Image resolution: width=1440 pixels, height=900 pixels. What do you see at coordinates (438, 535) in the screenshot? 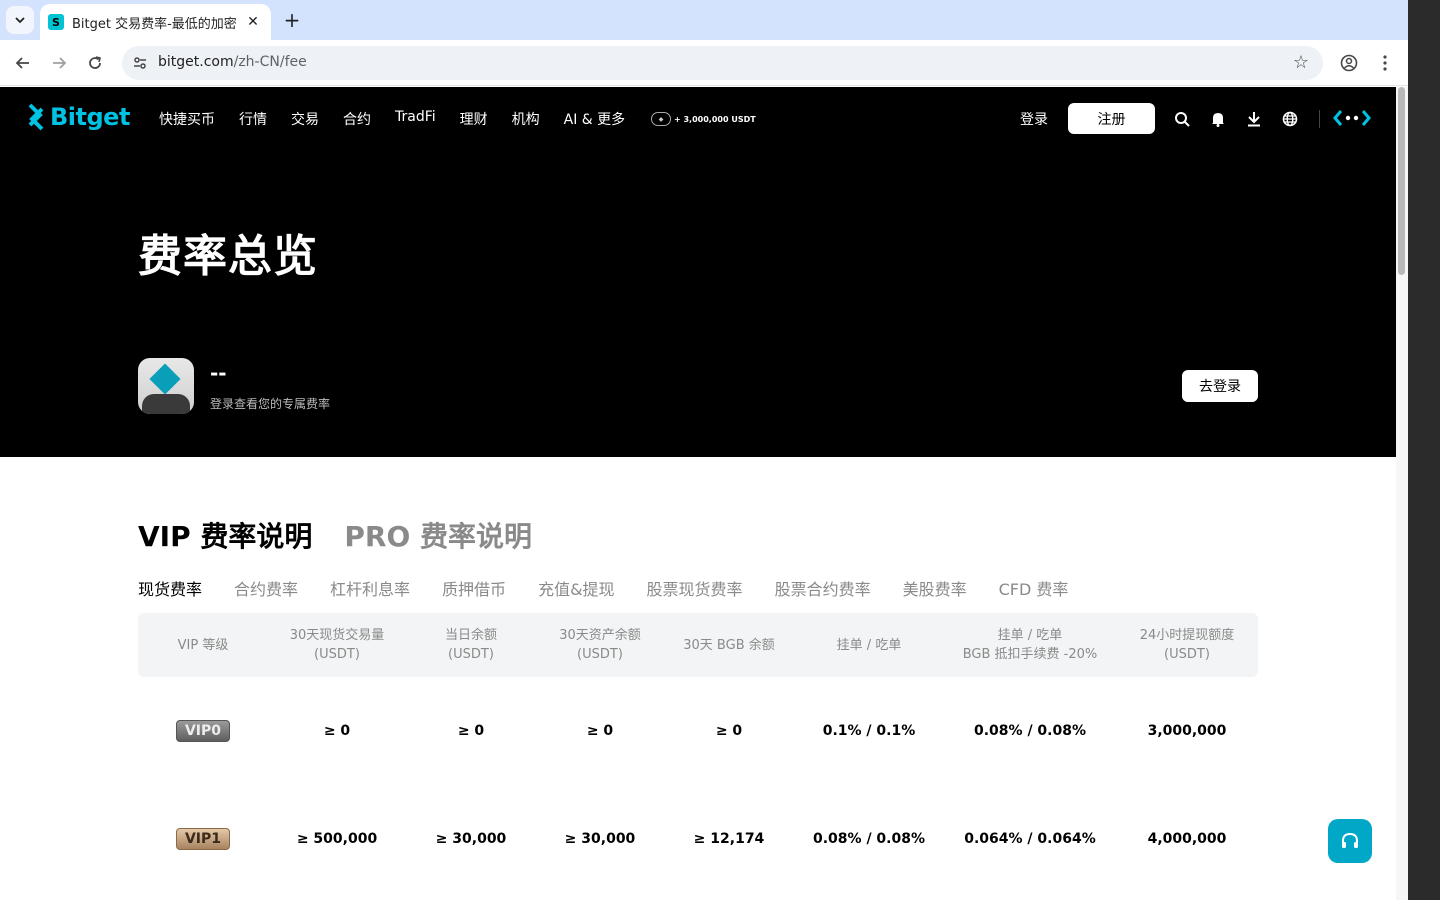
I see `tab-pro-fees: PRO 费率说明` at bounding box center [438, 535].